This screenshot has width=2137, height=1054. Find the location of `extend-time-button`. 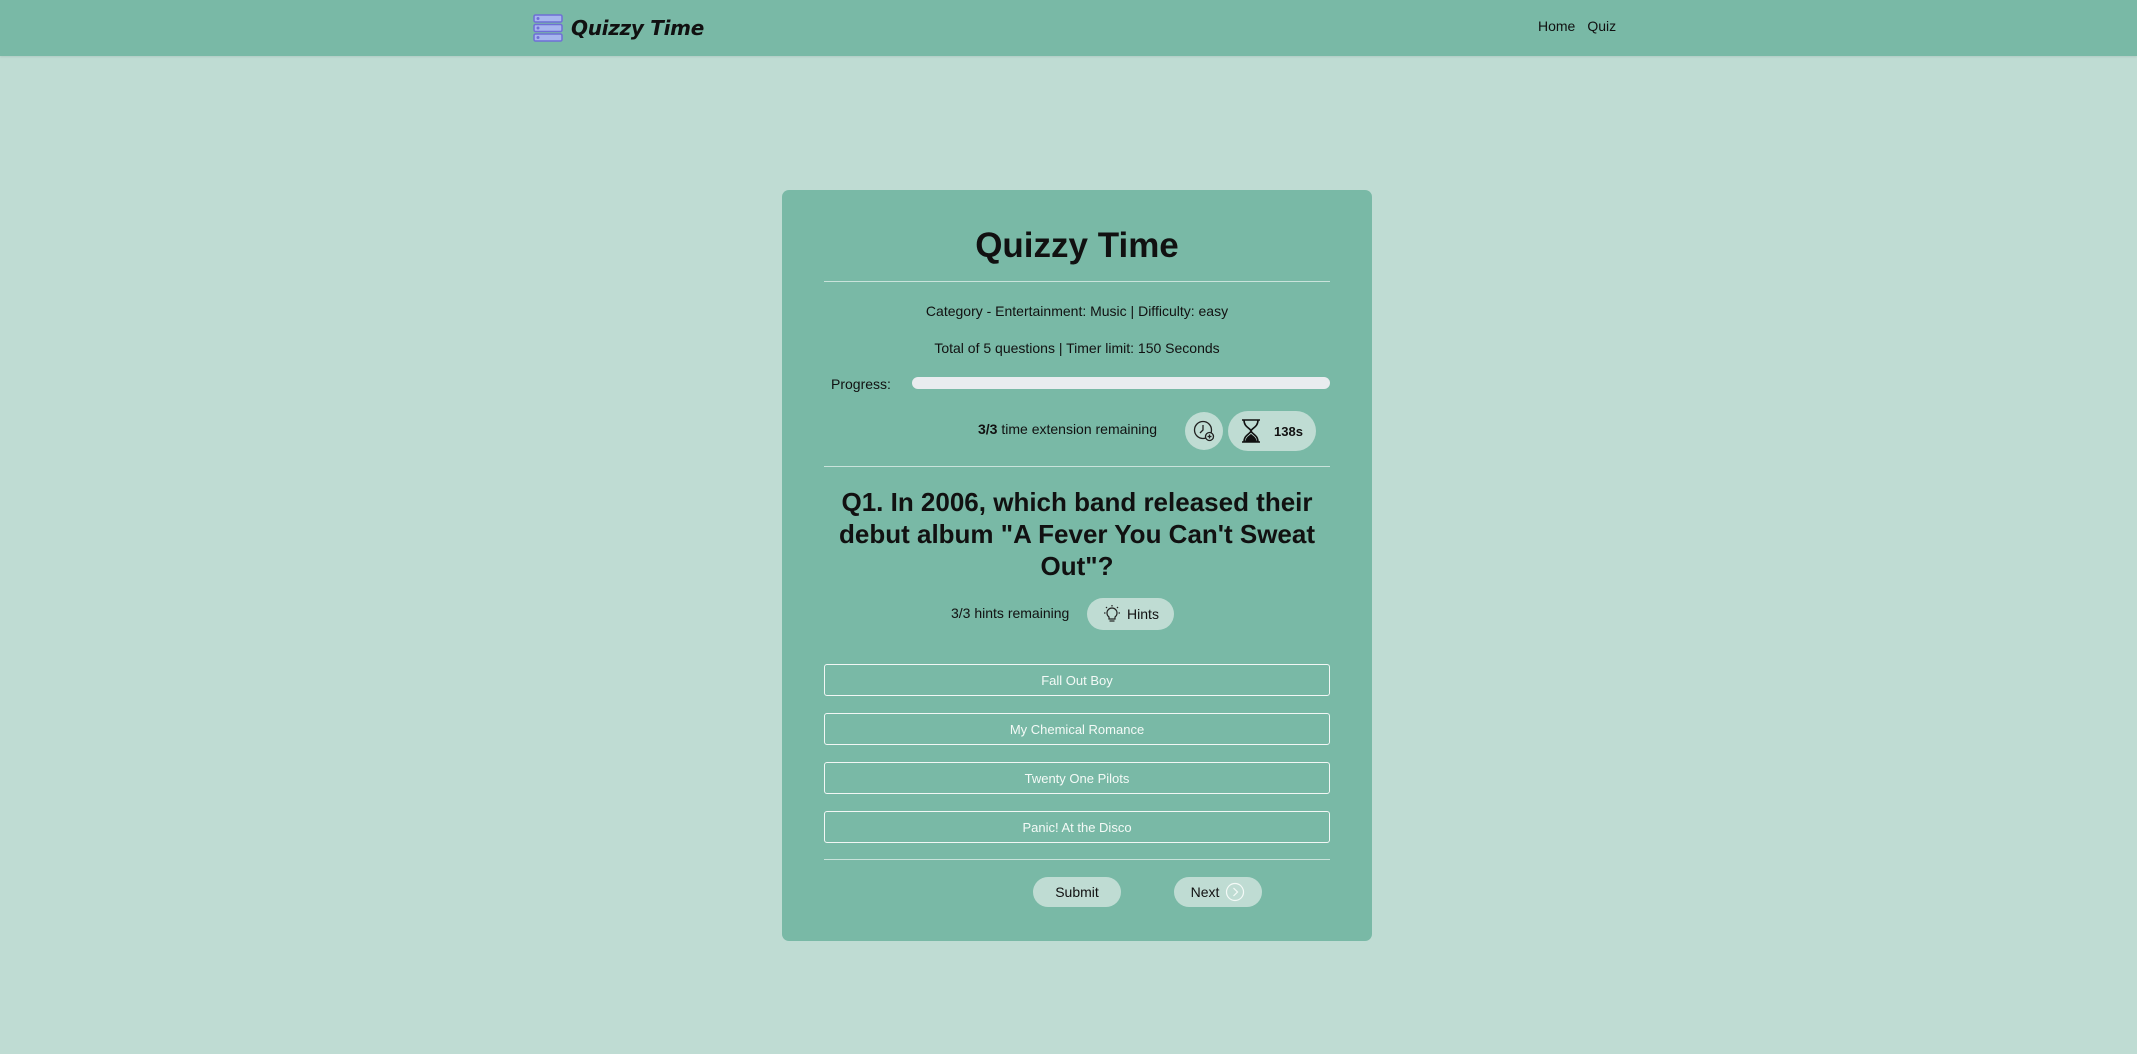

extend-time-button is located at coordinates (1204, 431).